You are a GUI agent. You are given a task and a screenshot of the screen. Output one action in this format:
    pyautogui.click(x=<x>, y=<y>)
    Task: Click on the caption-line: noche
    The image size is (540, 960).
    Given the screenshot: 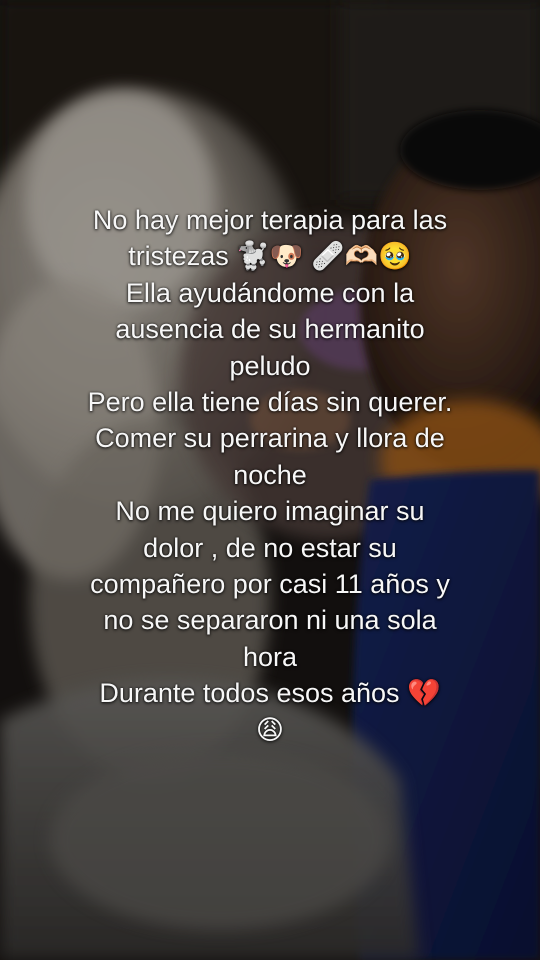 What is the action you would take?
    pyautogui.click(x=270, y=474)
    